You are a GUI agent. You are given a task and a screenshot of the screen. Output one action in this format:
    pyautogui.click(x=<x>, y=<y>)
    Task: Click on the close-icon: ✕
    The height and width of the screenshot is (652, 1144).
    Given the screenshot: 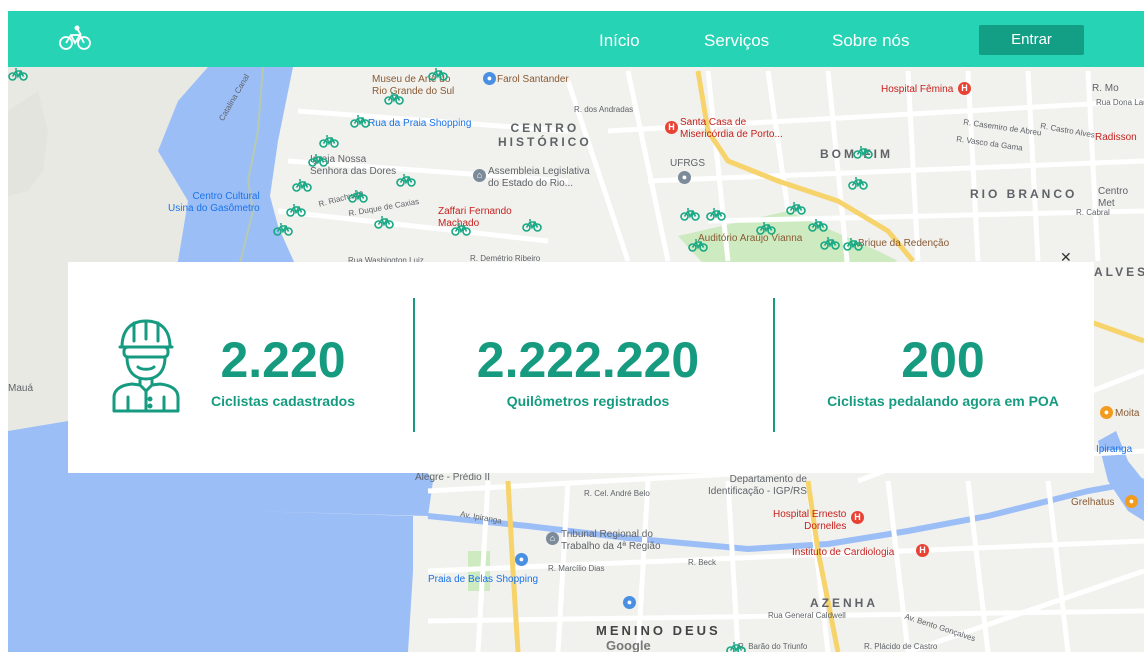 What is the action you would take?
    pyautogui.click(x=1066, y=257)
    